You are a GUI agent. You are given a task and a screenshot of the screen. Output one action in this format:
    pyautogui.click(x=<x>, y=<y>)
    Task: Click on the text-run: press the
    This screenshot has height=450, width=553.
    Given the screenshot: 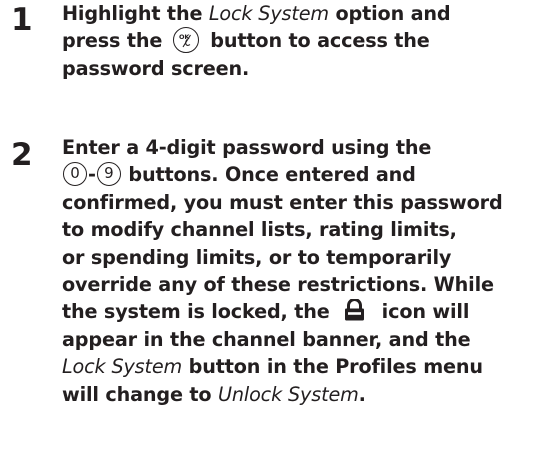 What is the action you would take?
    pyautogui.click(x=115, y=41)
    